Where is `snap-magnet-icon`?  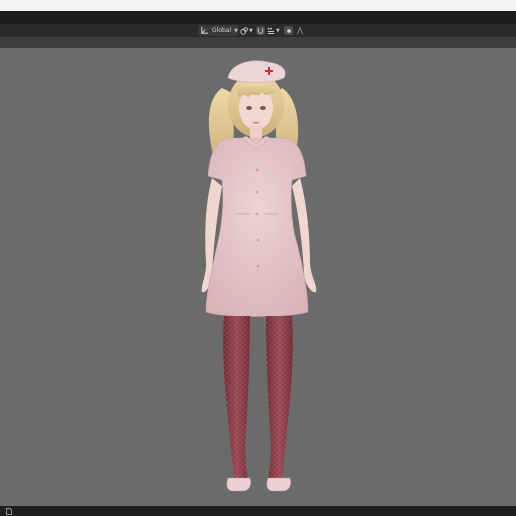
snap-magnet-icon is located at coordinates (260, 31).